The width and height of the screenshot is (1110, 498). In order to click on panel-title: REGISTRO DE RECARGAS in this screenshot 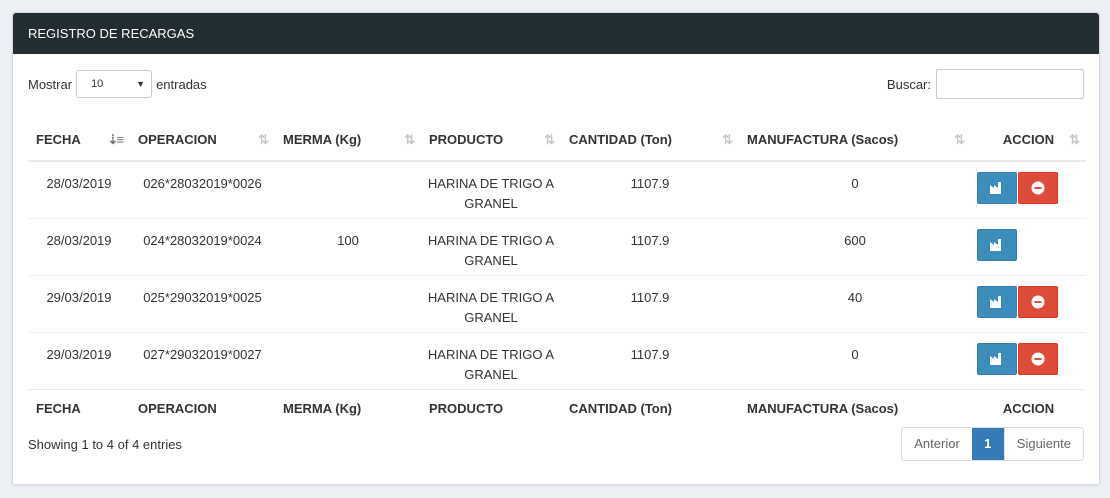, I will do `click(556, 33)`.